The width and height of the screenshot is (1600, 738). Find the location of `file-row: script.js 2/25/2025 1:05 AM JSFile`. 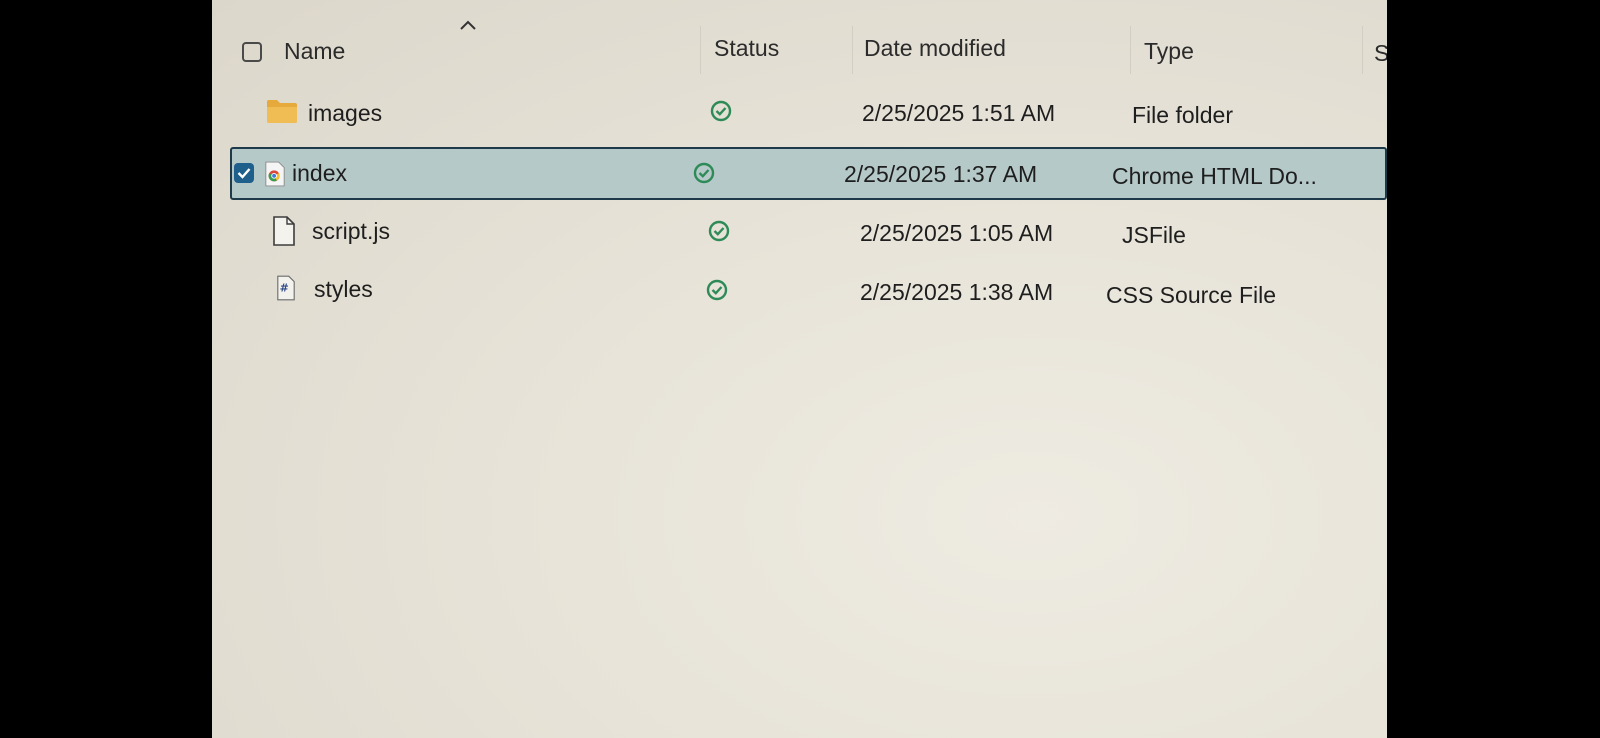

file-row: script.js 2/25/2025 1:05 AM JSFile is located at coordinates (808, 233).